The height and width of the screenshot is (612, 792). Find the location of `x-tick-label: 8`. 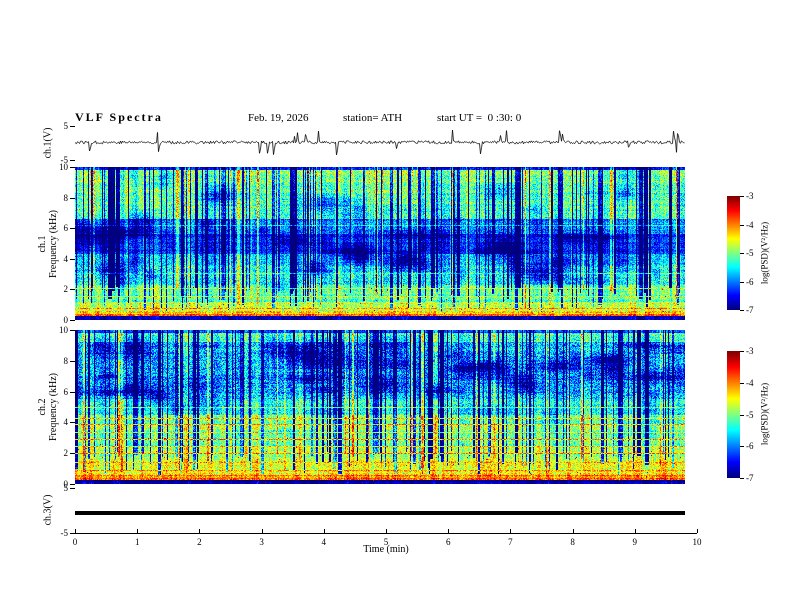

x-tick-label: 8 is located at coordinates (572, 542).